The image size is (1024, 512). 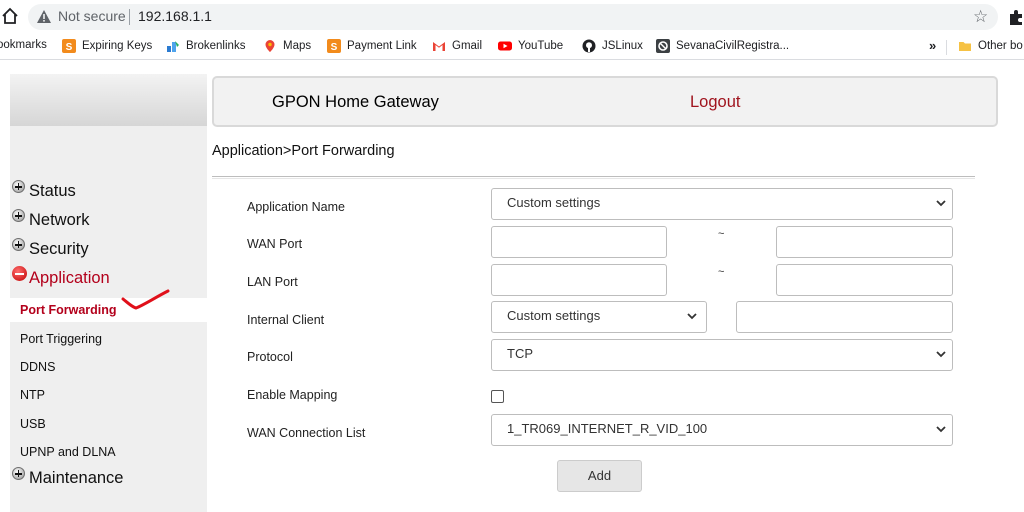 What do you see at coordinates (145, 299) in the screenshot?
I see `red-annotation-check-mark` at bounding box center [145, 299].